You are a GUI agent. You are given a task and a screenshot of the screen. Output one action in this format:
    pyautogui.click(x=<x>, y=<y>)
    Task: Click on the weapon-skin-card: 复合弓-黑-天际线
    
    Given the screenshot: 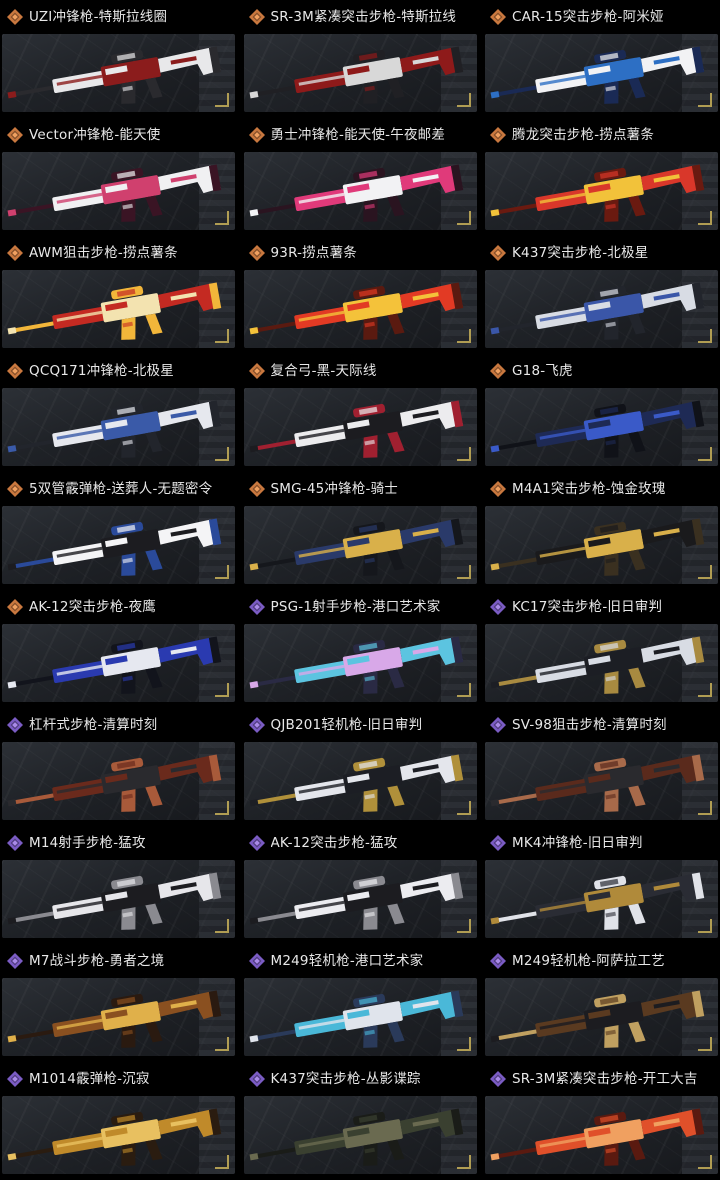 What is the action you would take?
    pyautogui.click(x=360, y=413)
    